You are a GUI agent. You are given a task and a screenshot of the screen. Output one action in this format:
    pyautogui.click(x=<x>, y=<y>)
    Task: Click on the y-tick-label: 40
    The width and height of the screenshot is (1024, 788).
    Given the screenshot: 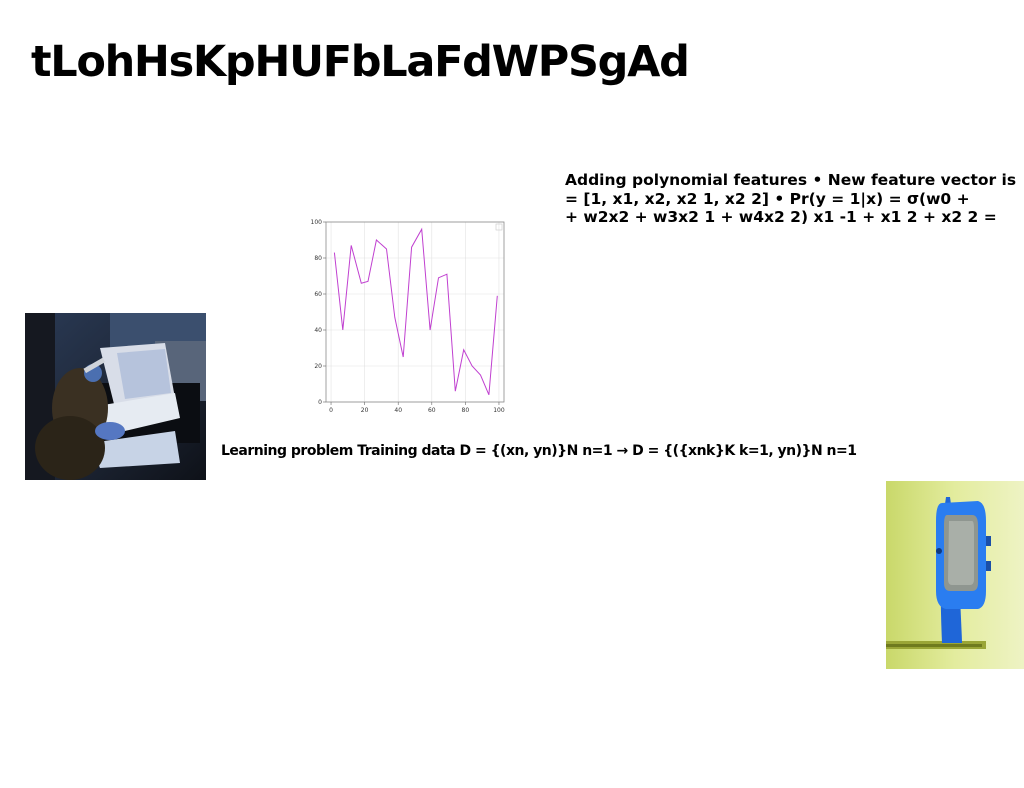 What is the action you would take?
    pyautogui.click(x=318, y=330)
    